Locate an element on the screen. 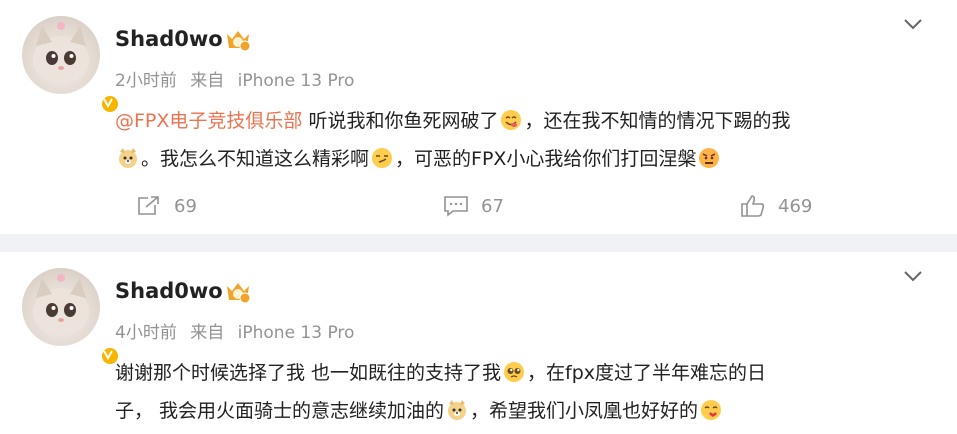 Image resolution: width=957 pixels, height=434 pixels. comment-button: 67 is located at coordinates (473, 206).